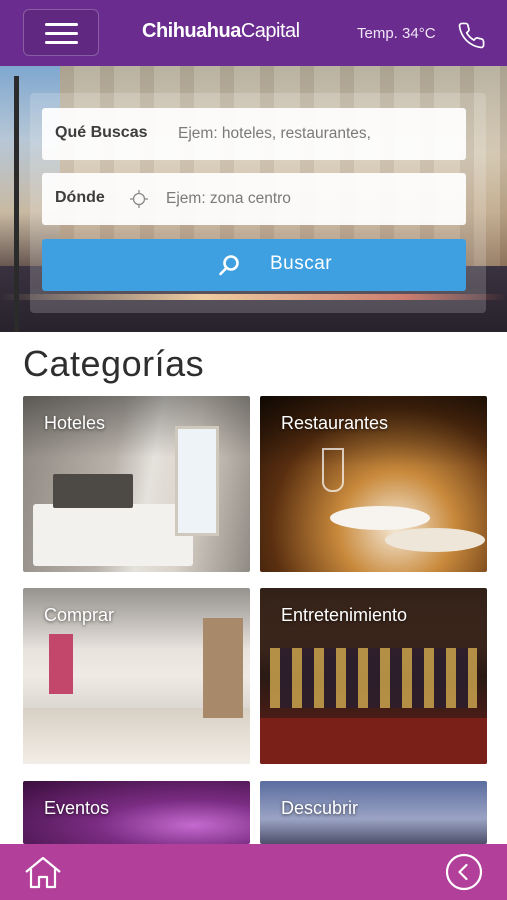  I want to click on what-search-label: Qué Buscas, so click(101, 132).